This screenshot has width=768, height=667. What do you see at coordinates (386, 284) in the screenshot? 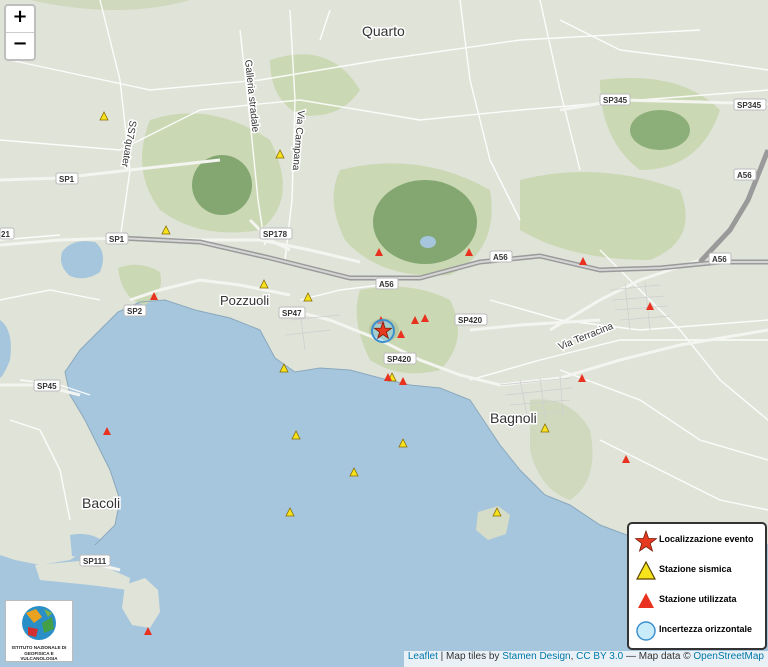
I see `road-label-a56-2: A56` at bounding box center [386, 284].